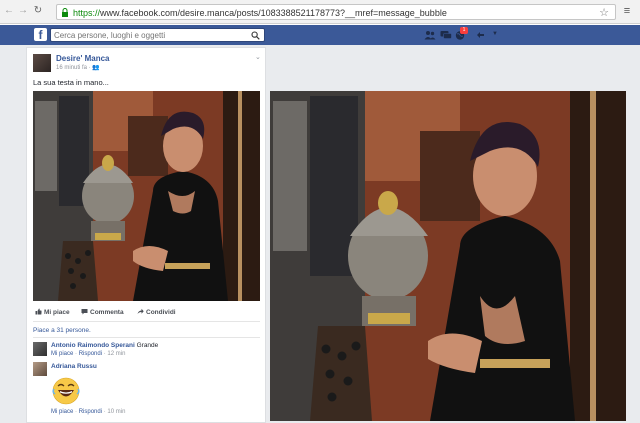 The height and width of the screenshot is (423, 640). I want to click on browser-menu-icon: ≡, so click(627, 11).